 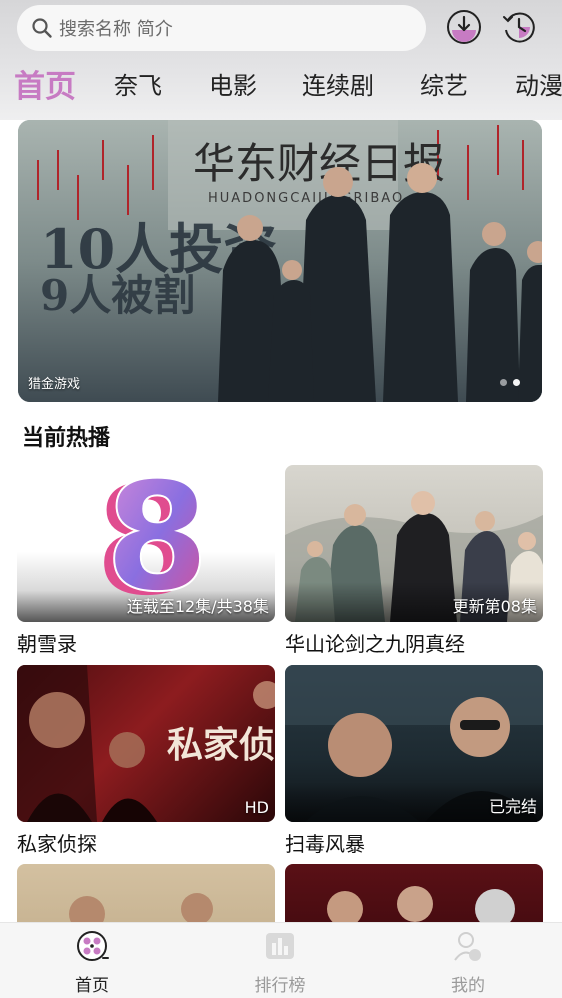 I want to click on tab-netflix: 奈飞, so click(x=138, y=83).